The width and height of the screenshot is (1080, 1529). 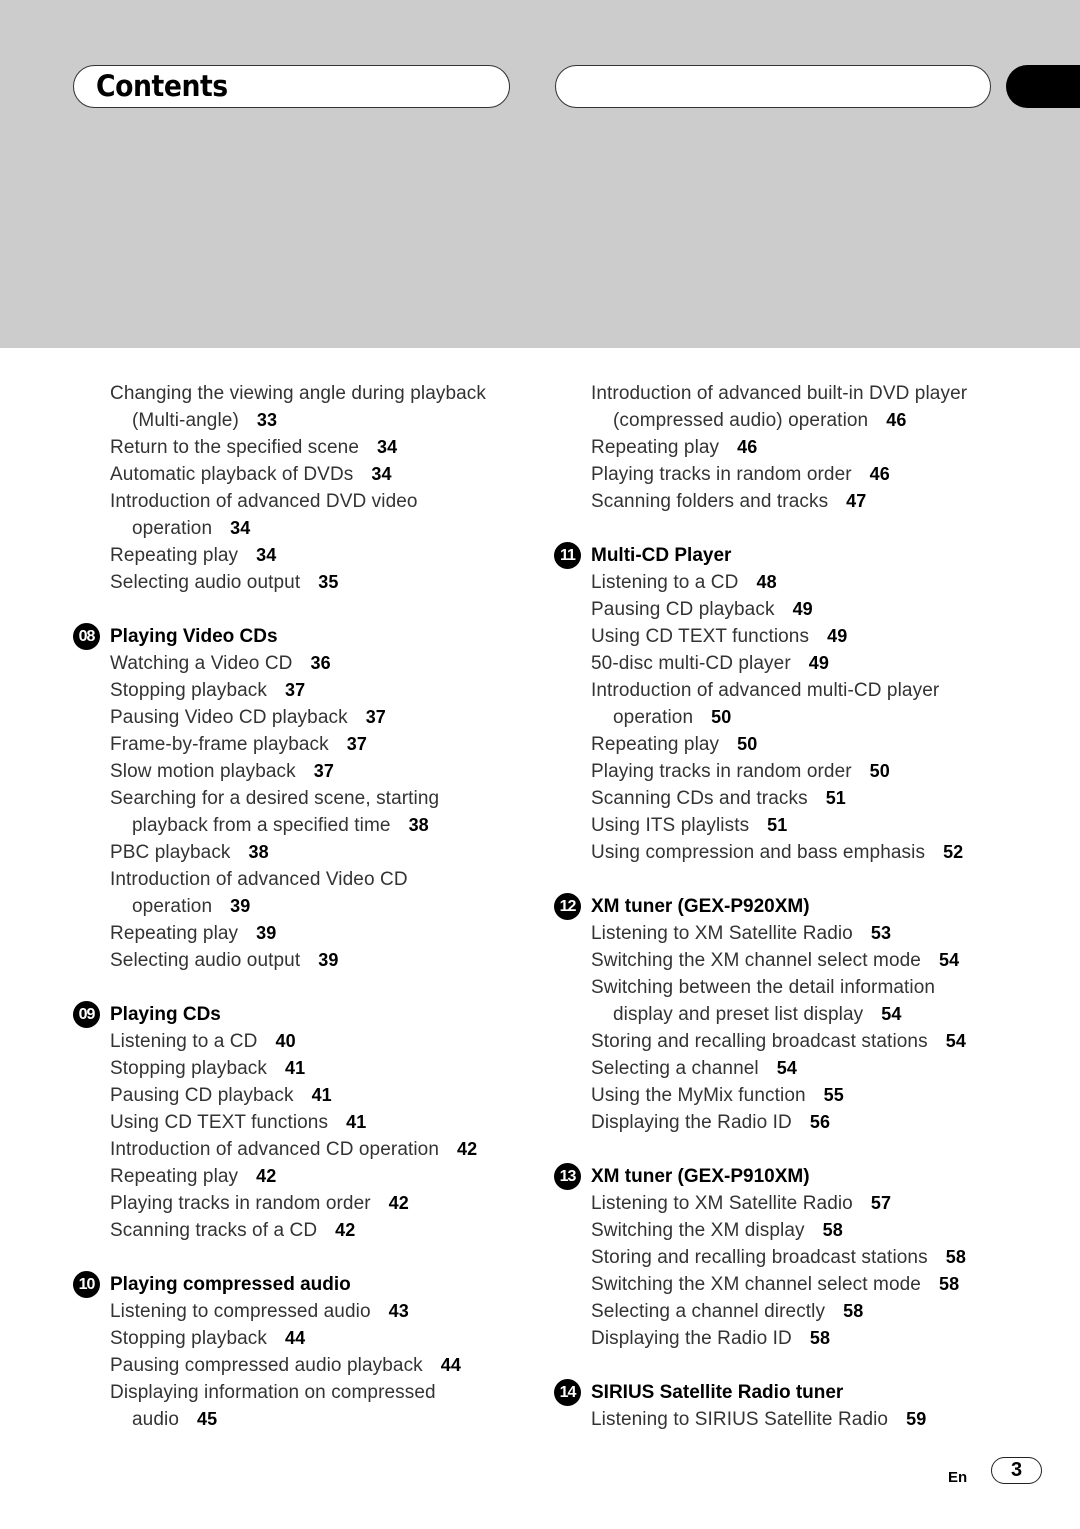 I want to click on toc-entry: Switching the XM channel select mode 58, so click(x=812, y=1284).